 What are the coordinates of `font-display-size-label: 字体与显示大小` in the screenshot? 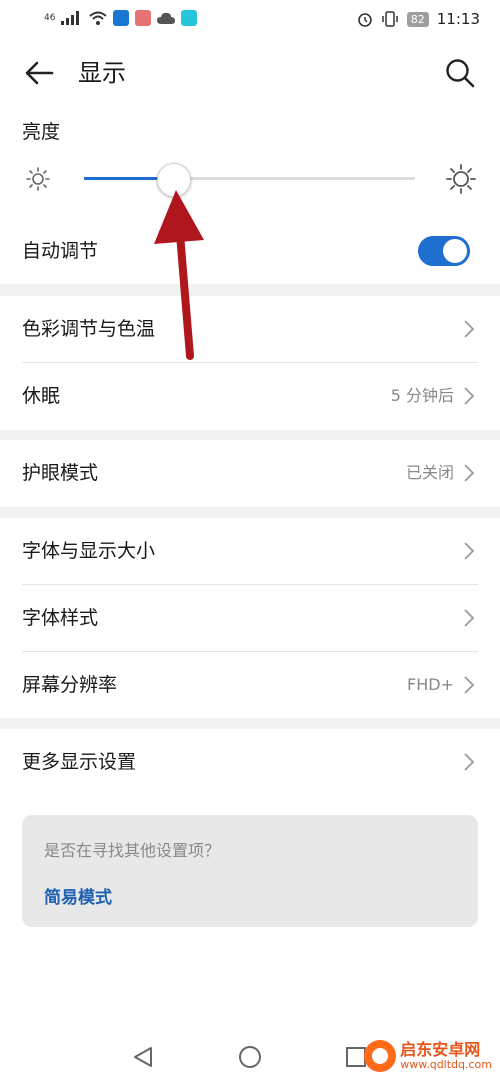 It's located at (89, 551).